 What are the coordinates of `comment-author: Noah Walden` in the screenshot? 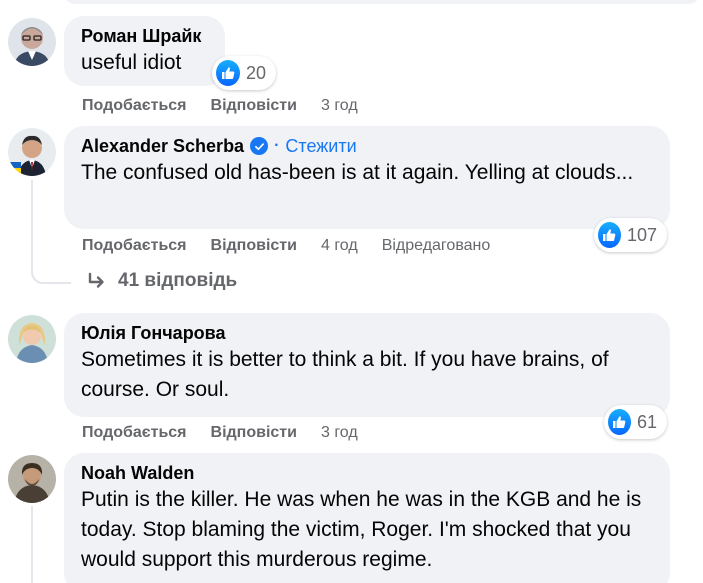 It's located at (367, 473).